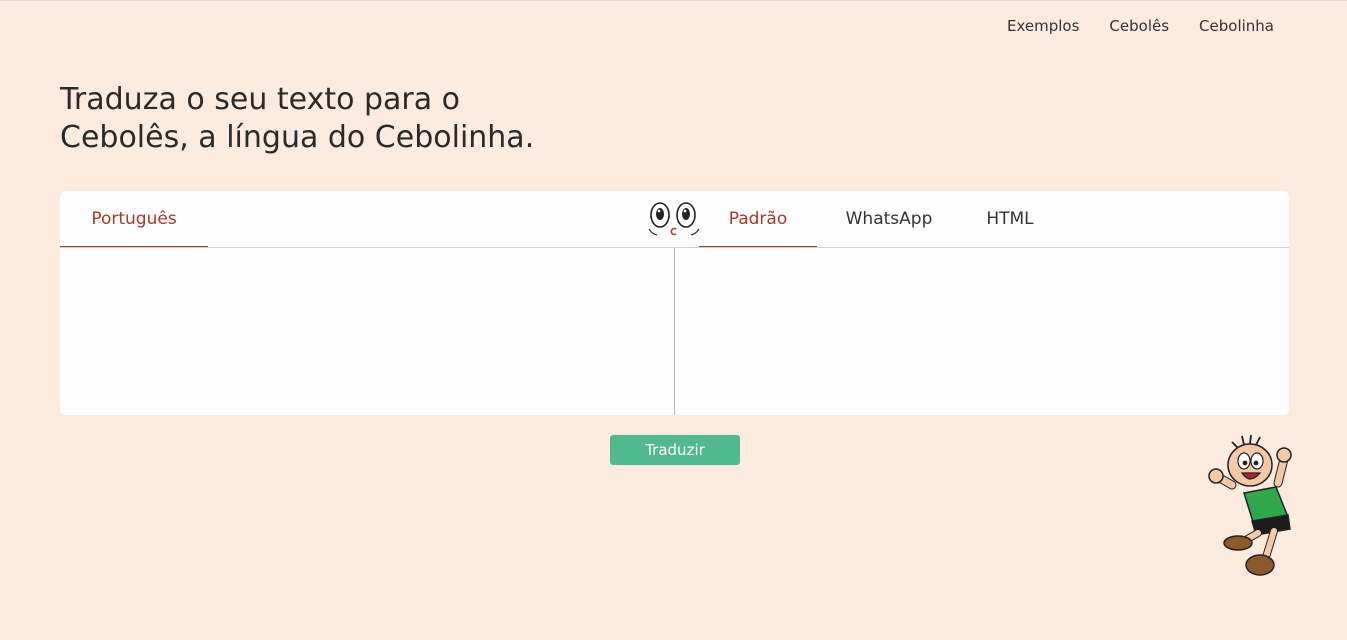 The image size is (1347, 640). I want to click on top-nav: Exemplos Cebolês Cebolinha, so click(1140, 26).